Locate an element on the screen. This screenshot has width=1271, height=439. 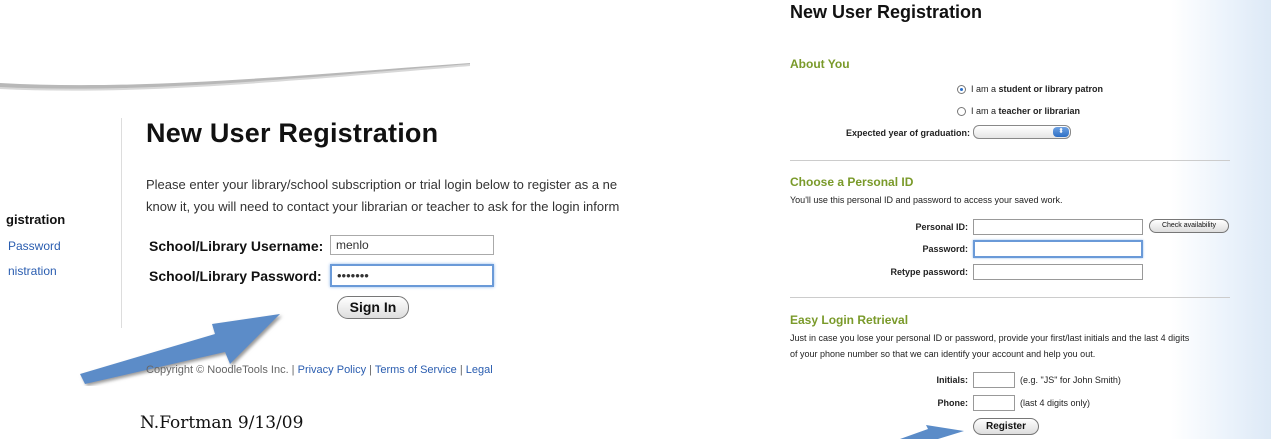
student-option-prefix: I am a is located at coordinates (985, 89).